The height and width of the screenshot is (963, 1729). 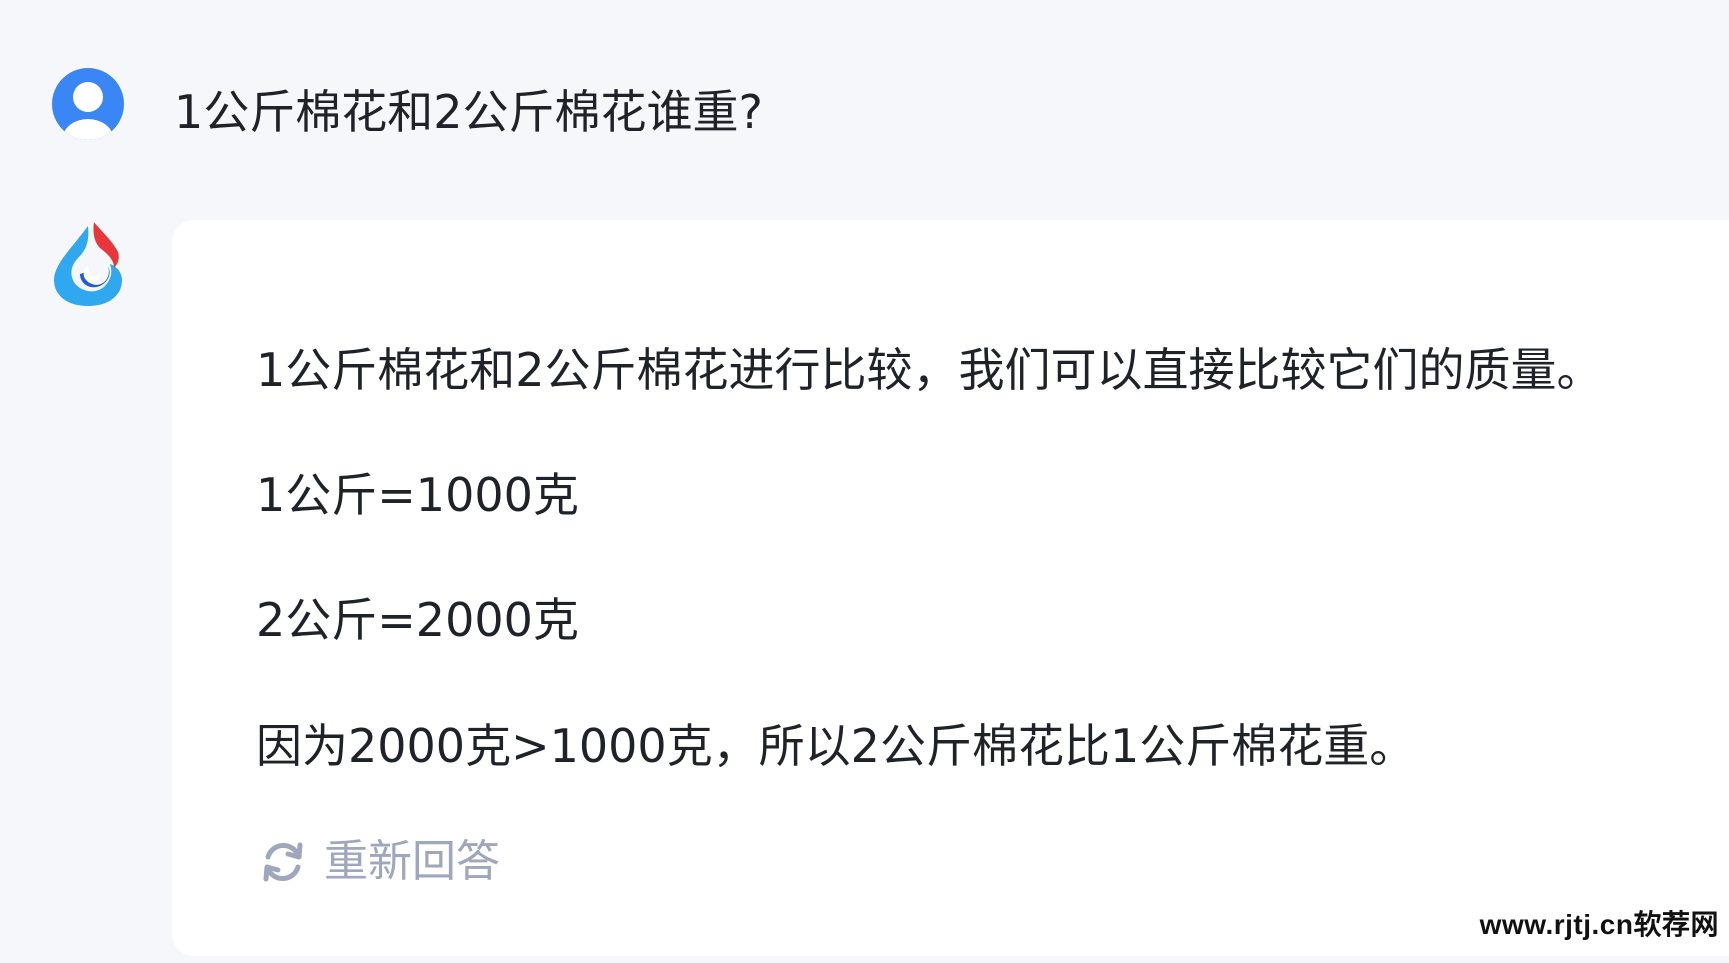 I want to click on refresh-icon, so click(x=283, y=862).